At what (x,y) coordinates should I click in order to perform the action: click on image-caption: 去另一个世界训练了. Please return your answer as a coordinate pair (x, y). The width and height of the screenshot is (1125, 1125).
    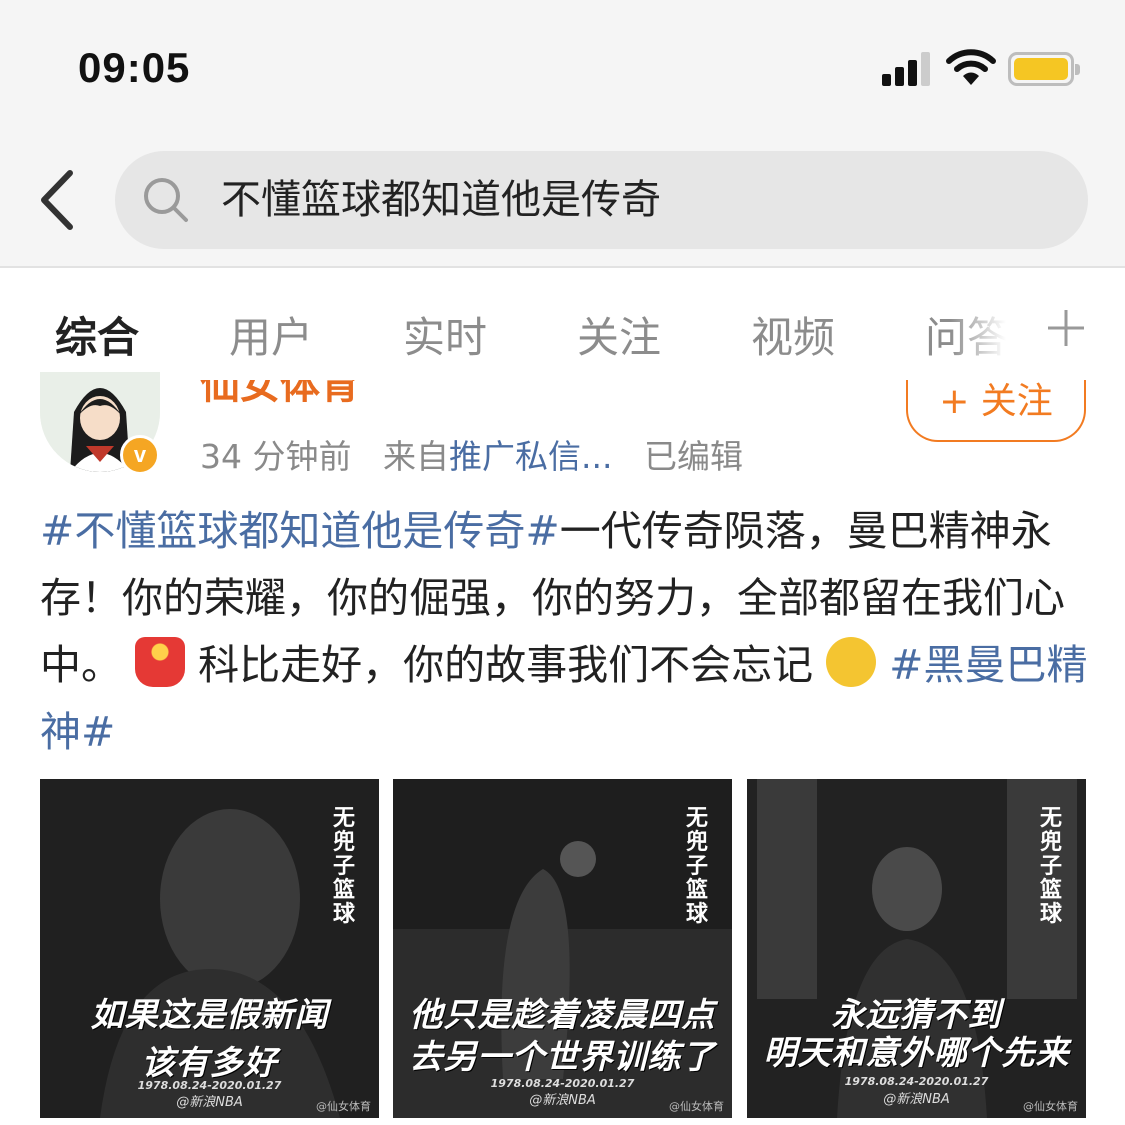
    Looking at the image, I should click on (562, 1056).